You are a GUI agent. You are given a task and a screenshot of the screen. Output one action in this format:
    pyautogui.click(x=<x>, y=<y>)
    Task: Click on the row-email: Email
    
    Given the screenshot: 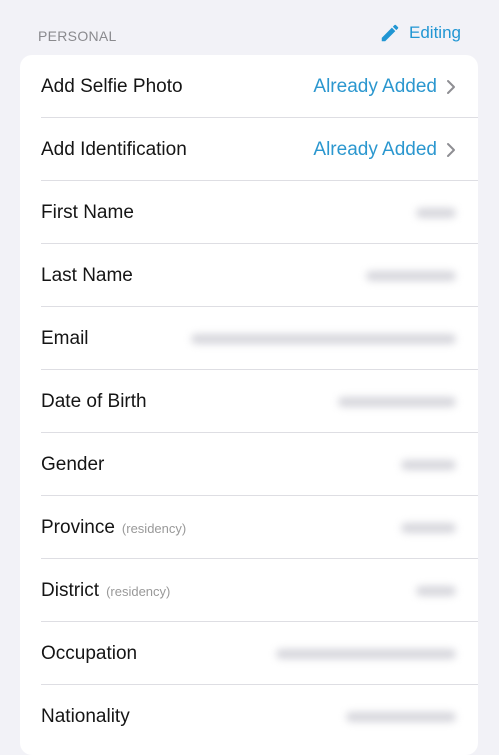 What is the action you would take?
    pyautogui.click(x=249, y=338)
    